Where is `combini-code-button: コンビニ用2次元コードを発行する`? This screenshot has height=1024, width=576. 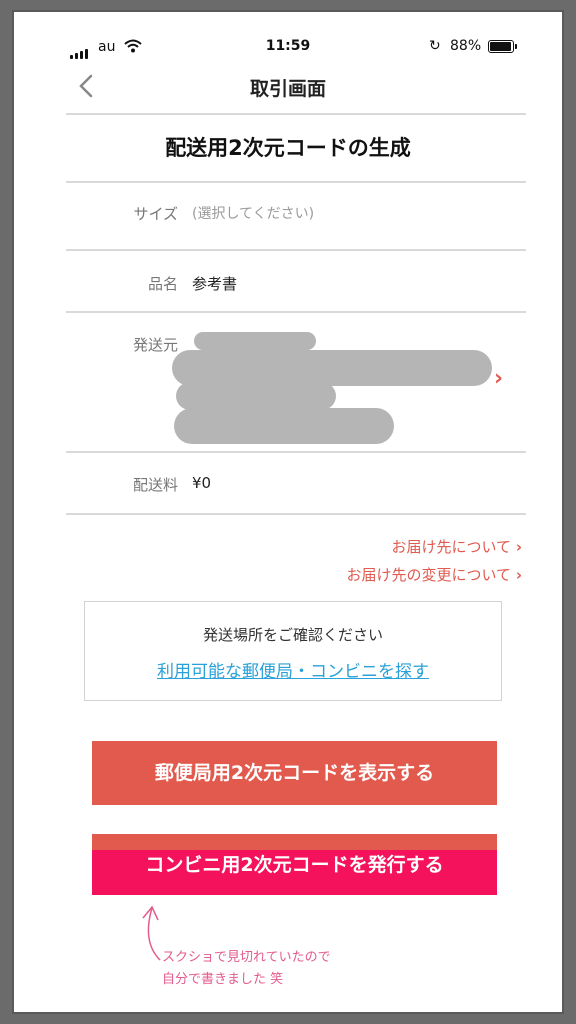 combini-code-button: コンビニ用2次元コードを発行する is located at coordinates (294, 872).